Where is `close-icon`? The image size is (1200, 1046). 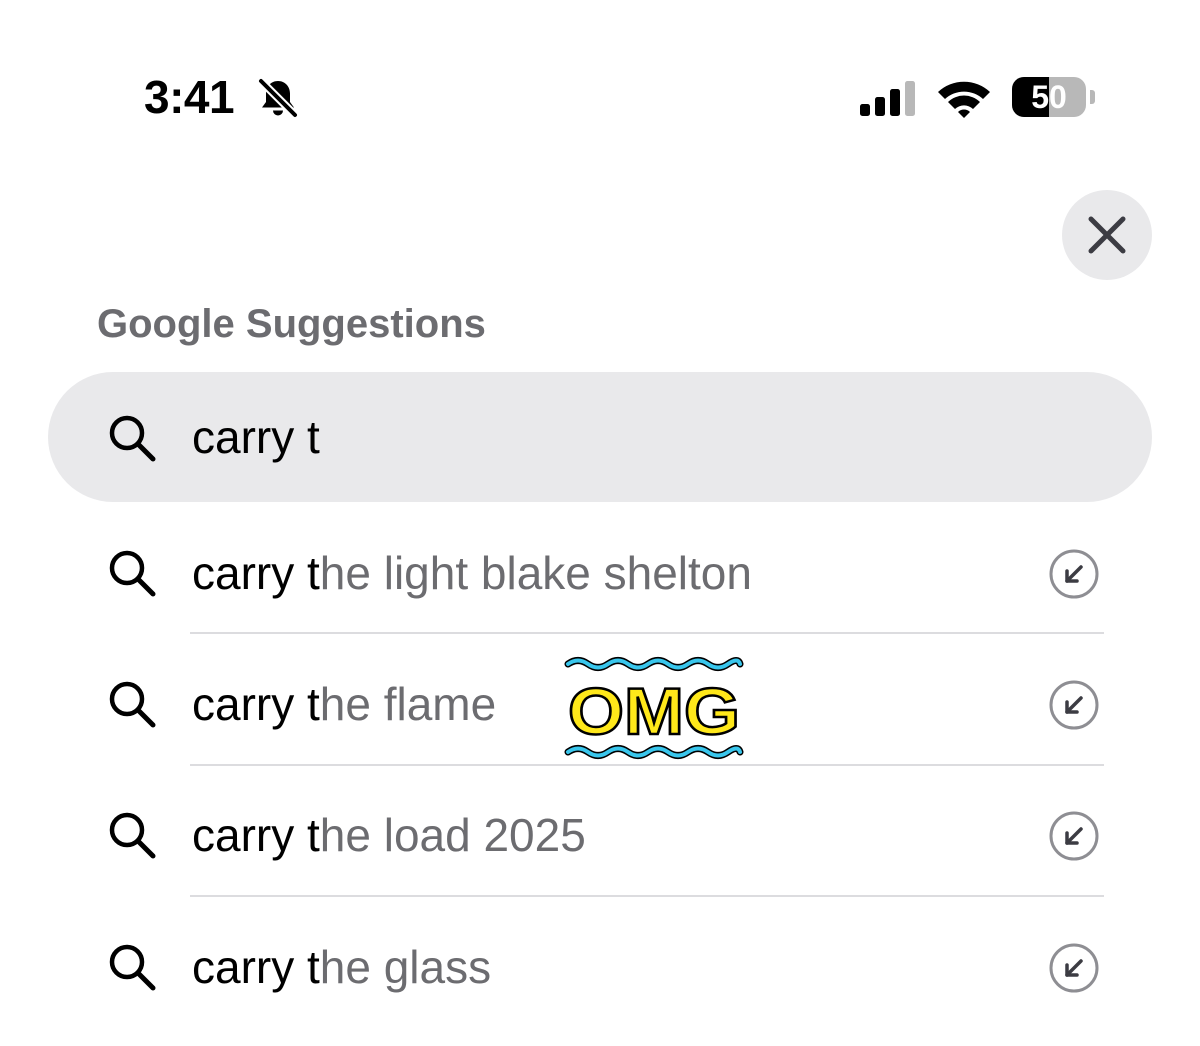 close-icon is located at coordinates (1107, 235).